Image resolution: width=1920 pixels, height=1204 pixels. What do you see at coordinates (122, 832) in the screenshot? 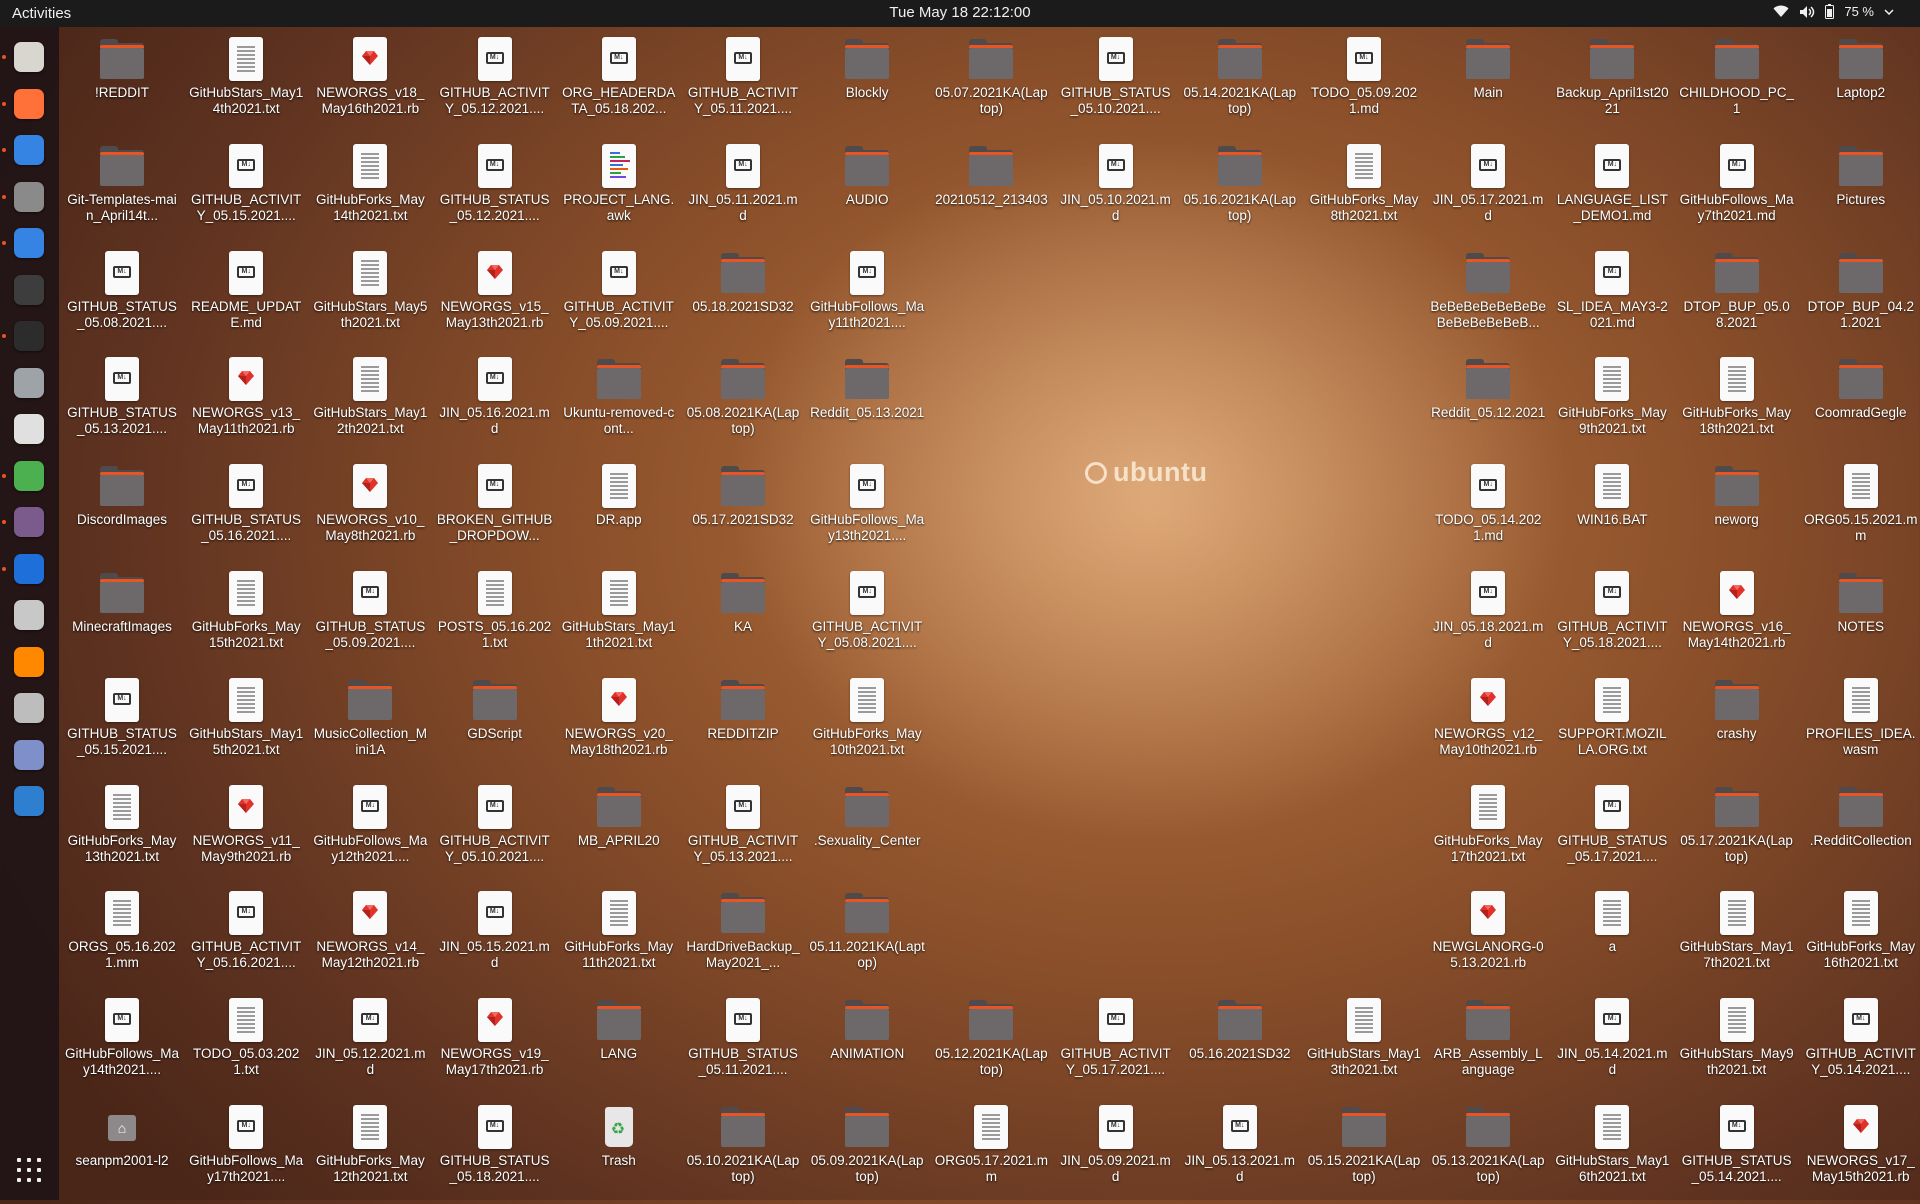
I see `desktop-item: GitHubForks_May13th2021.txt` at bounding box center [122, 832].